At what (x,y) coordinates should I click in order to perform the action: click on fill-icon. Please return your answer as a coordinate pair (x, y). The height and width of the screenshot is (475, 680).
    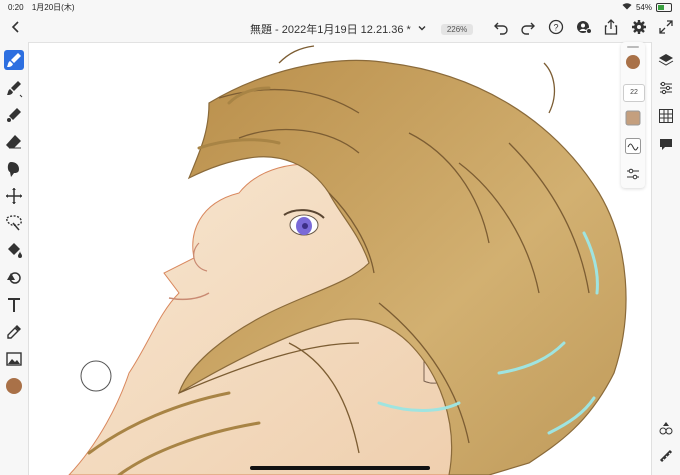
    Looking at the image, I should click on (15, 250).